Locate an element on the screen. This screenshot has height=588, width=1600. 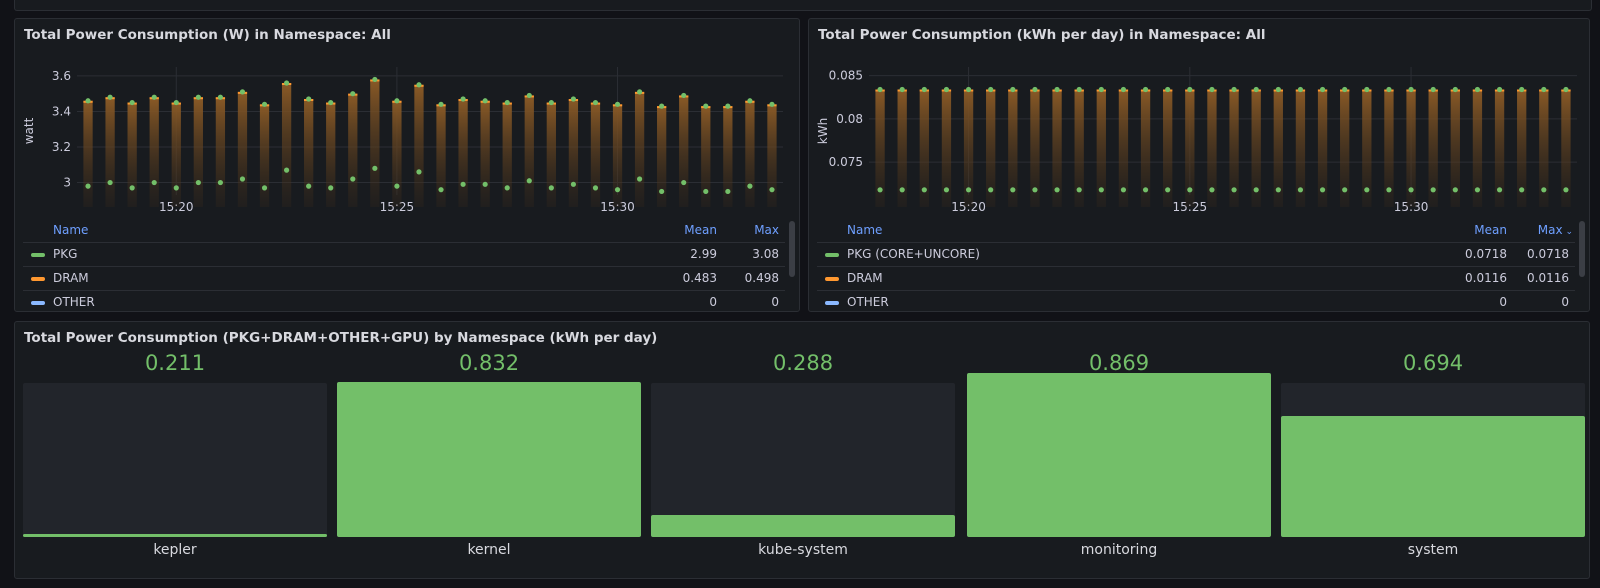
power-watts-chart: watt3.63.43.2315:2015:2515:30 is located at coordinates (400, 144).